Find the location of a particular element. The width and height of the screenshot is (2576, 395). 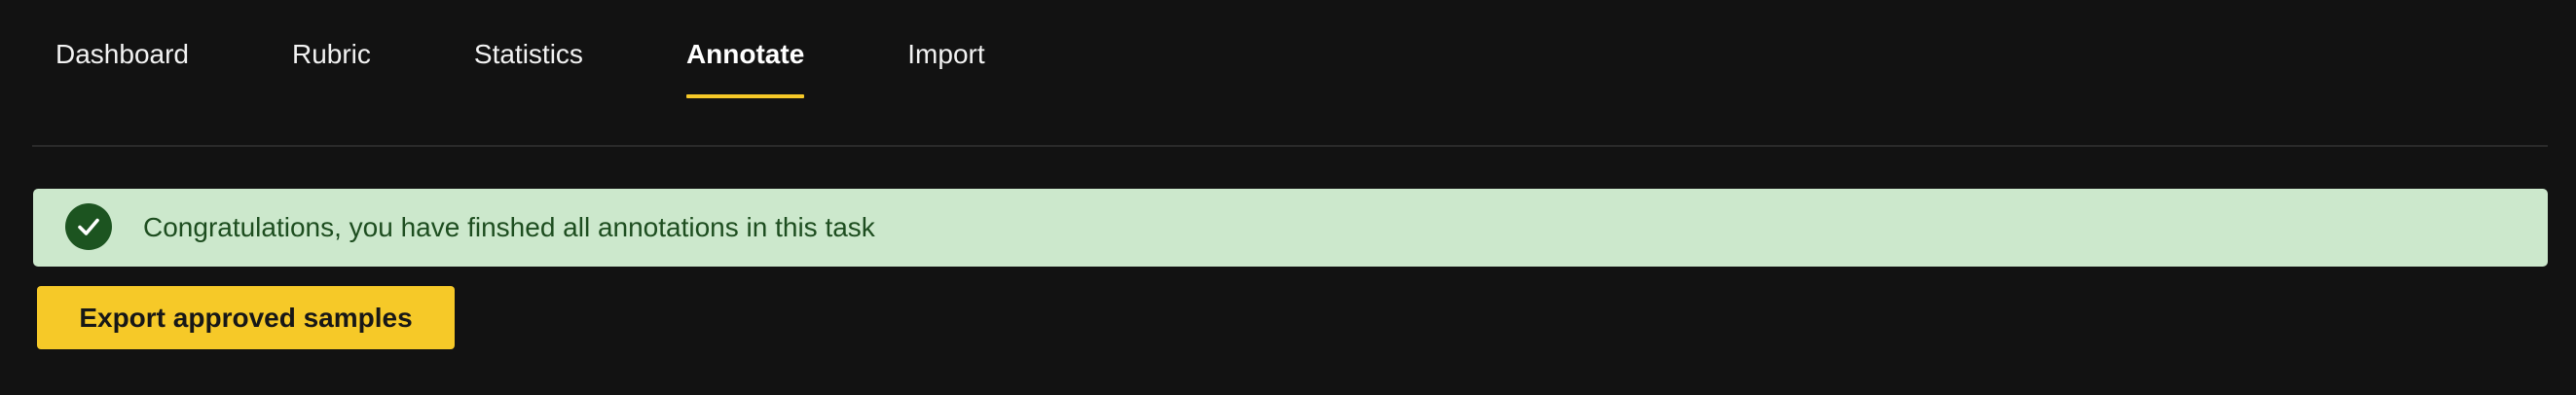

tab-import: Import is located at coordinates (946, 73).